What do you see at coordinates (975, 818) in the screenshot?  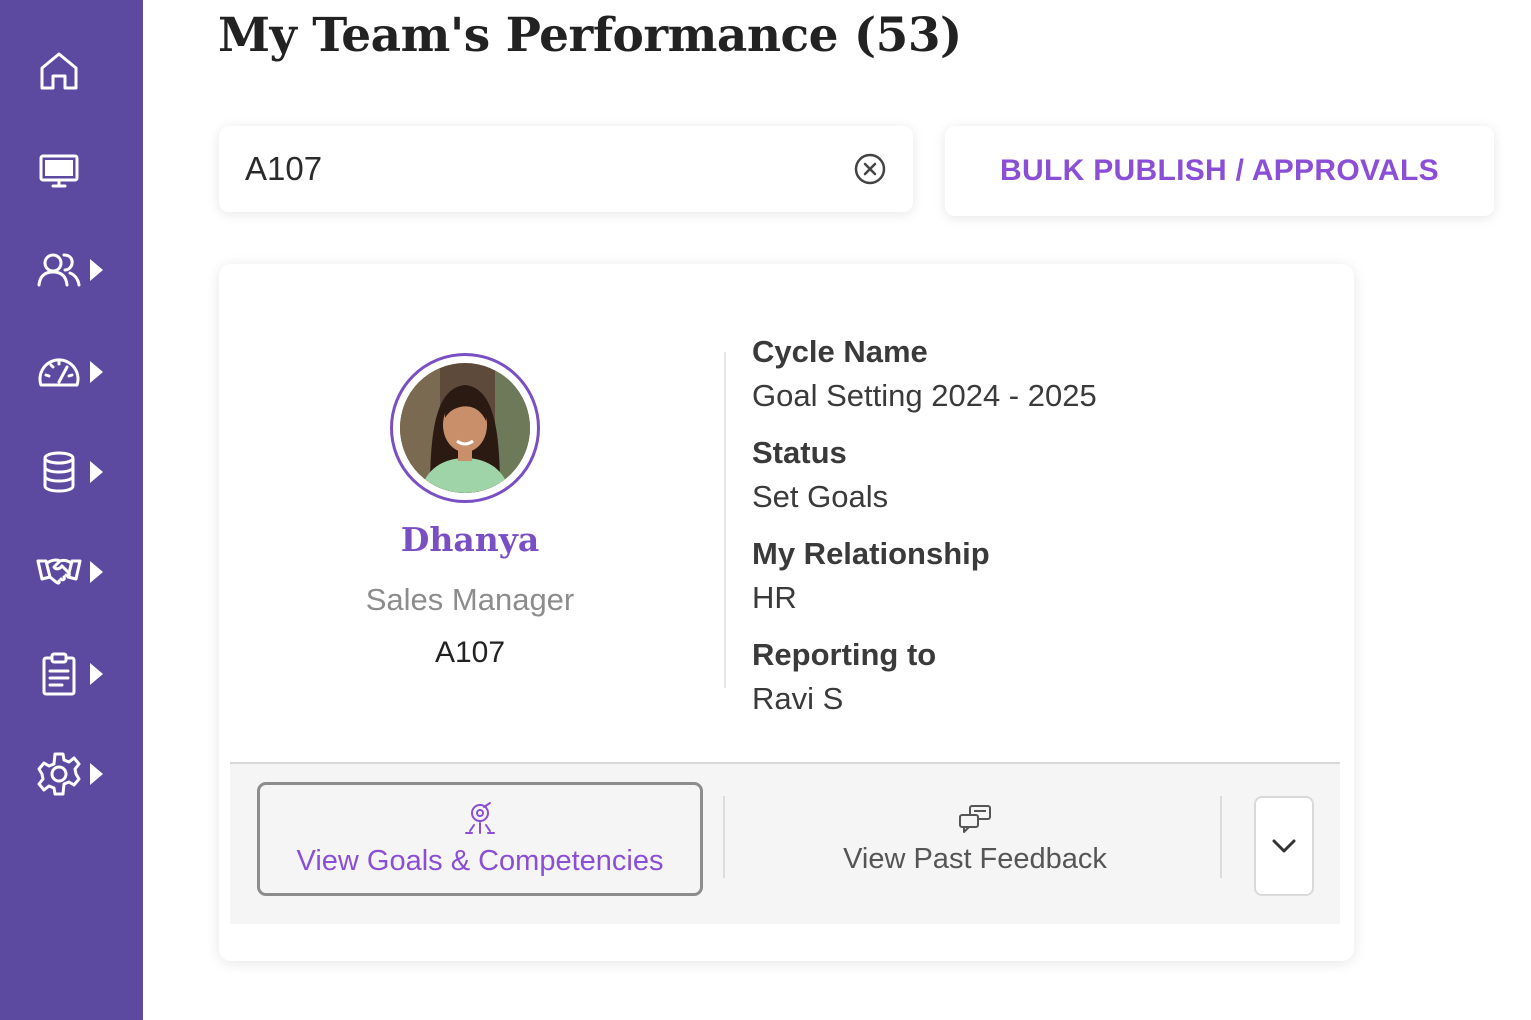 I see `feedback-icon` at bounding box center [975, 818].